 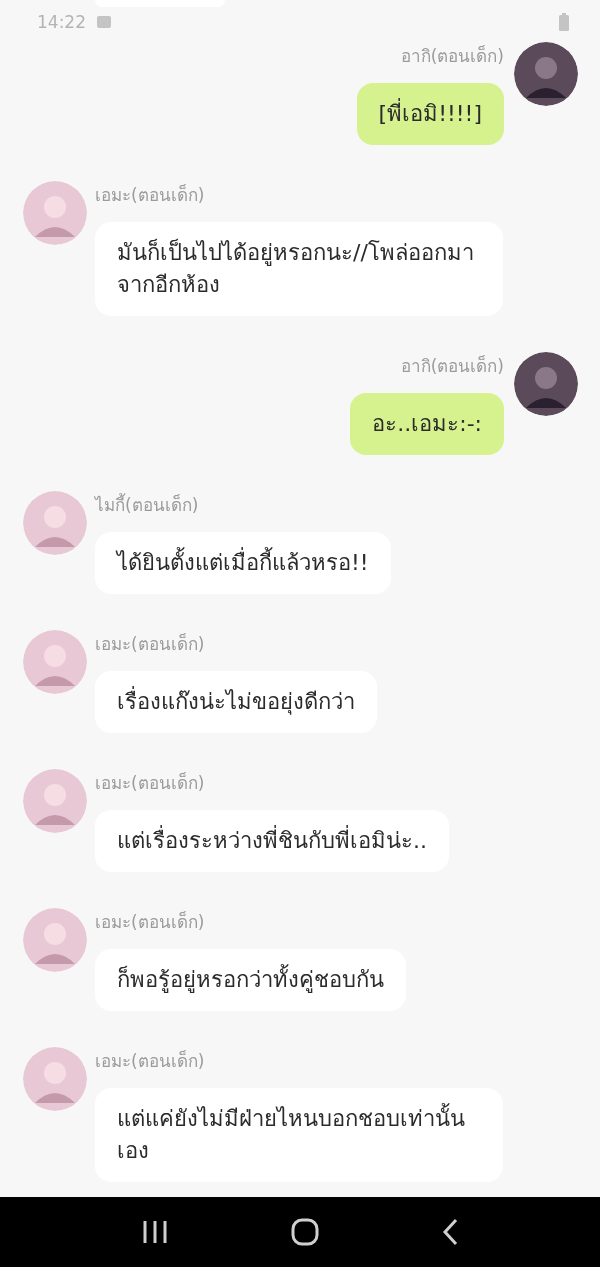 I want to click on message-bubble: มันก็เป็นไปได้อยู่หรอกนะ//โพล่ออกมาจากอีกห้อง, so click(x=299, y=269).